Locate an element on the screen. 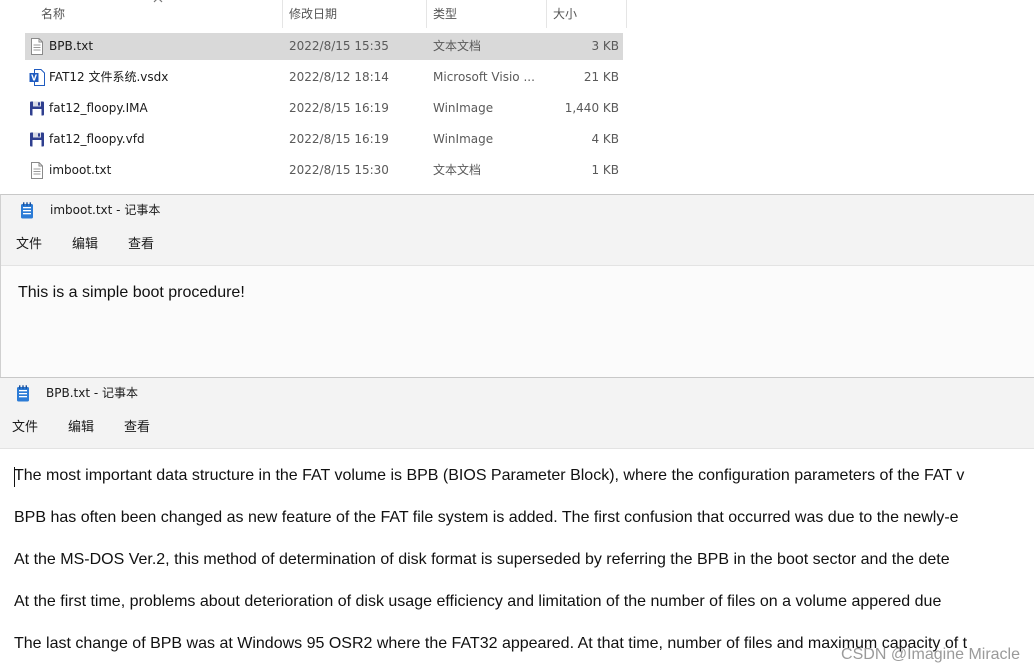  svg-text: V is located at coordinates (34, 77).